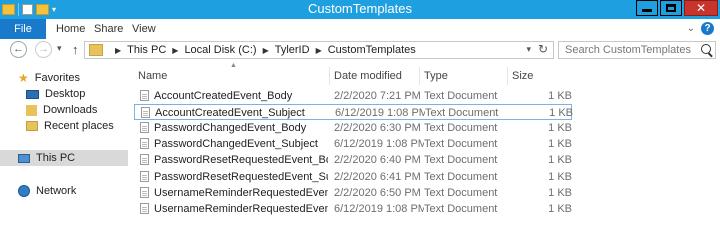 This screenshot has width=720, height=244. Describe the element at coordinates (24, 158) in the screenshot. I see `computer-icon` at that location.